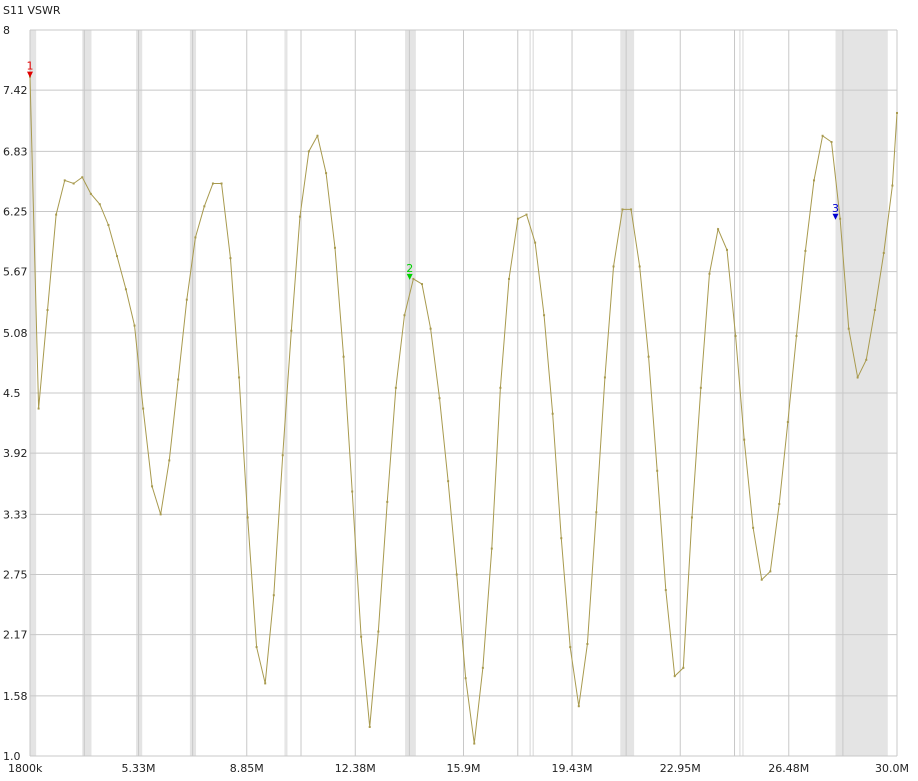 The image size is (918, 781). Describe the element at coordinates (15, 453) in the screenshot. I see `y-tick-label: 3.92` at that location.